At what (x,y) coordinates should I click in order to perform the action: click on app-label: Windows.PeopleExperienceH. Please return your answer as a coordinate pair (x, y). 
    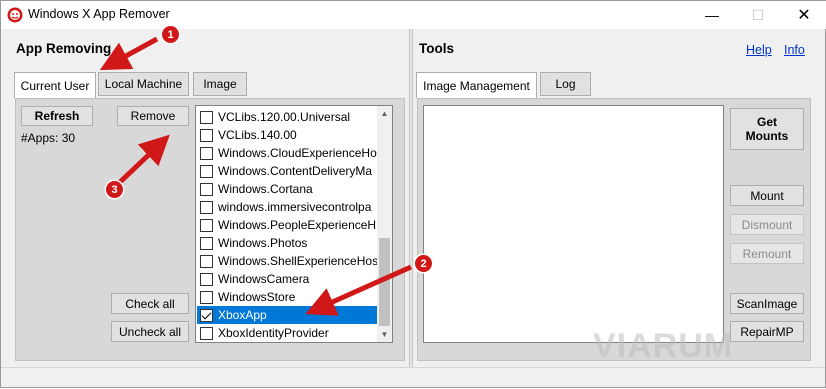
    Looking at the image, I should click on (297, 225).